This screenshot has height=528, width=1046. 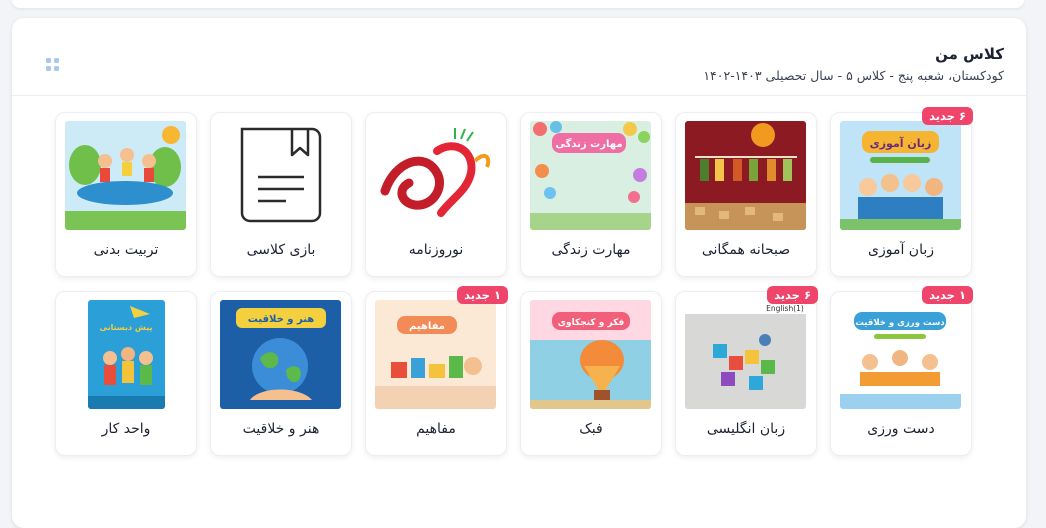 I want to click on course-label: تربیت بدنی, so click(x=126, y=250).